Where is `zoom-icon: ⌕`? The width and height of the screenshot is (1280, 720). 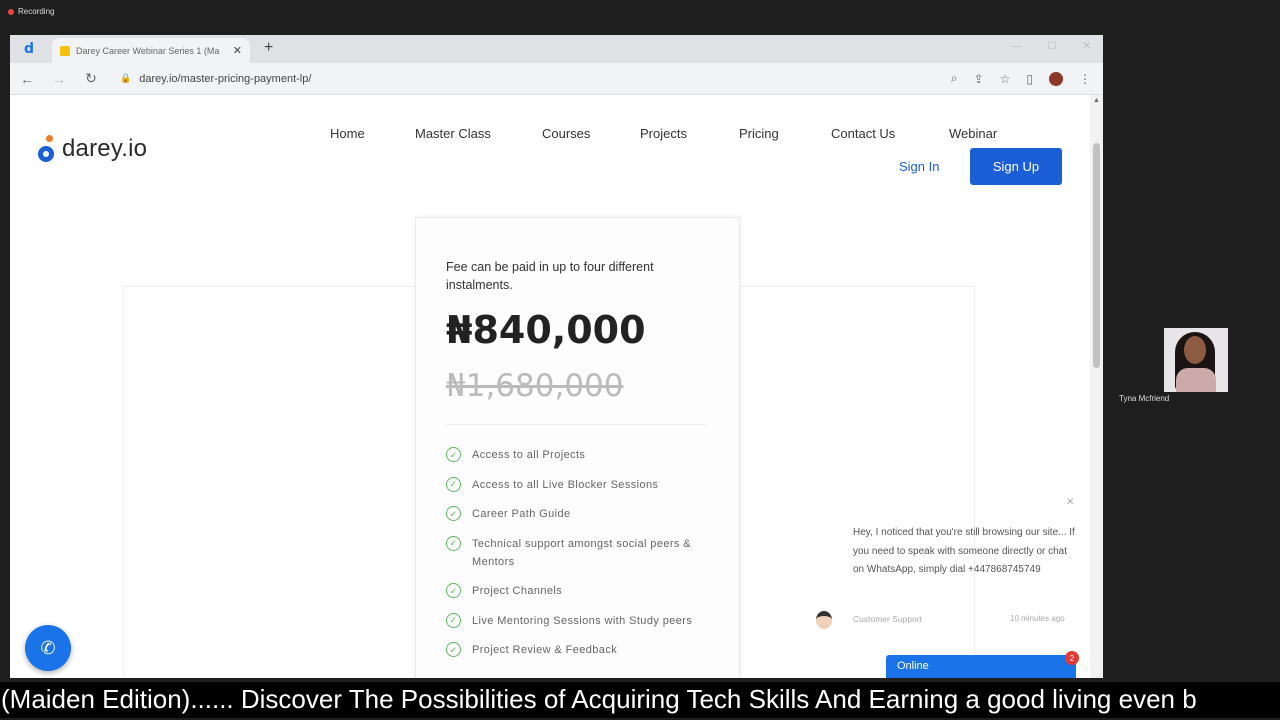
zoom-icon: ⌕ is located at coordinates (954, 78).